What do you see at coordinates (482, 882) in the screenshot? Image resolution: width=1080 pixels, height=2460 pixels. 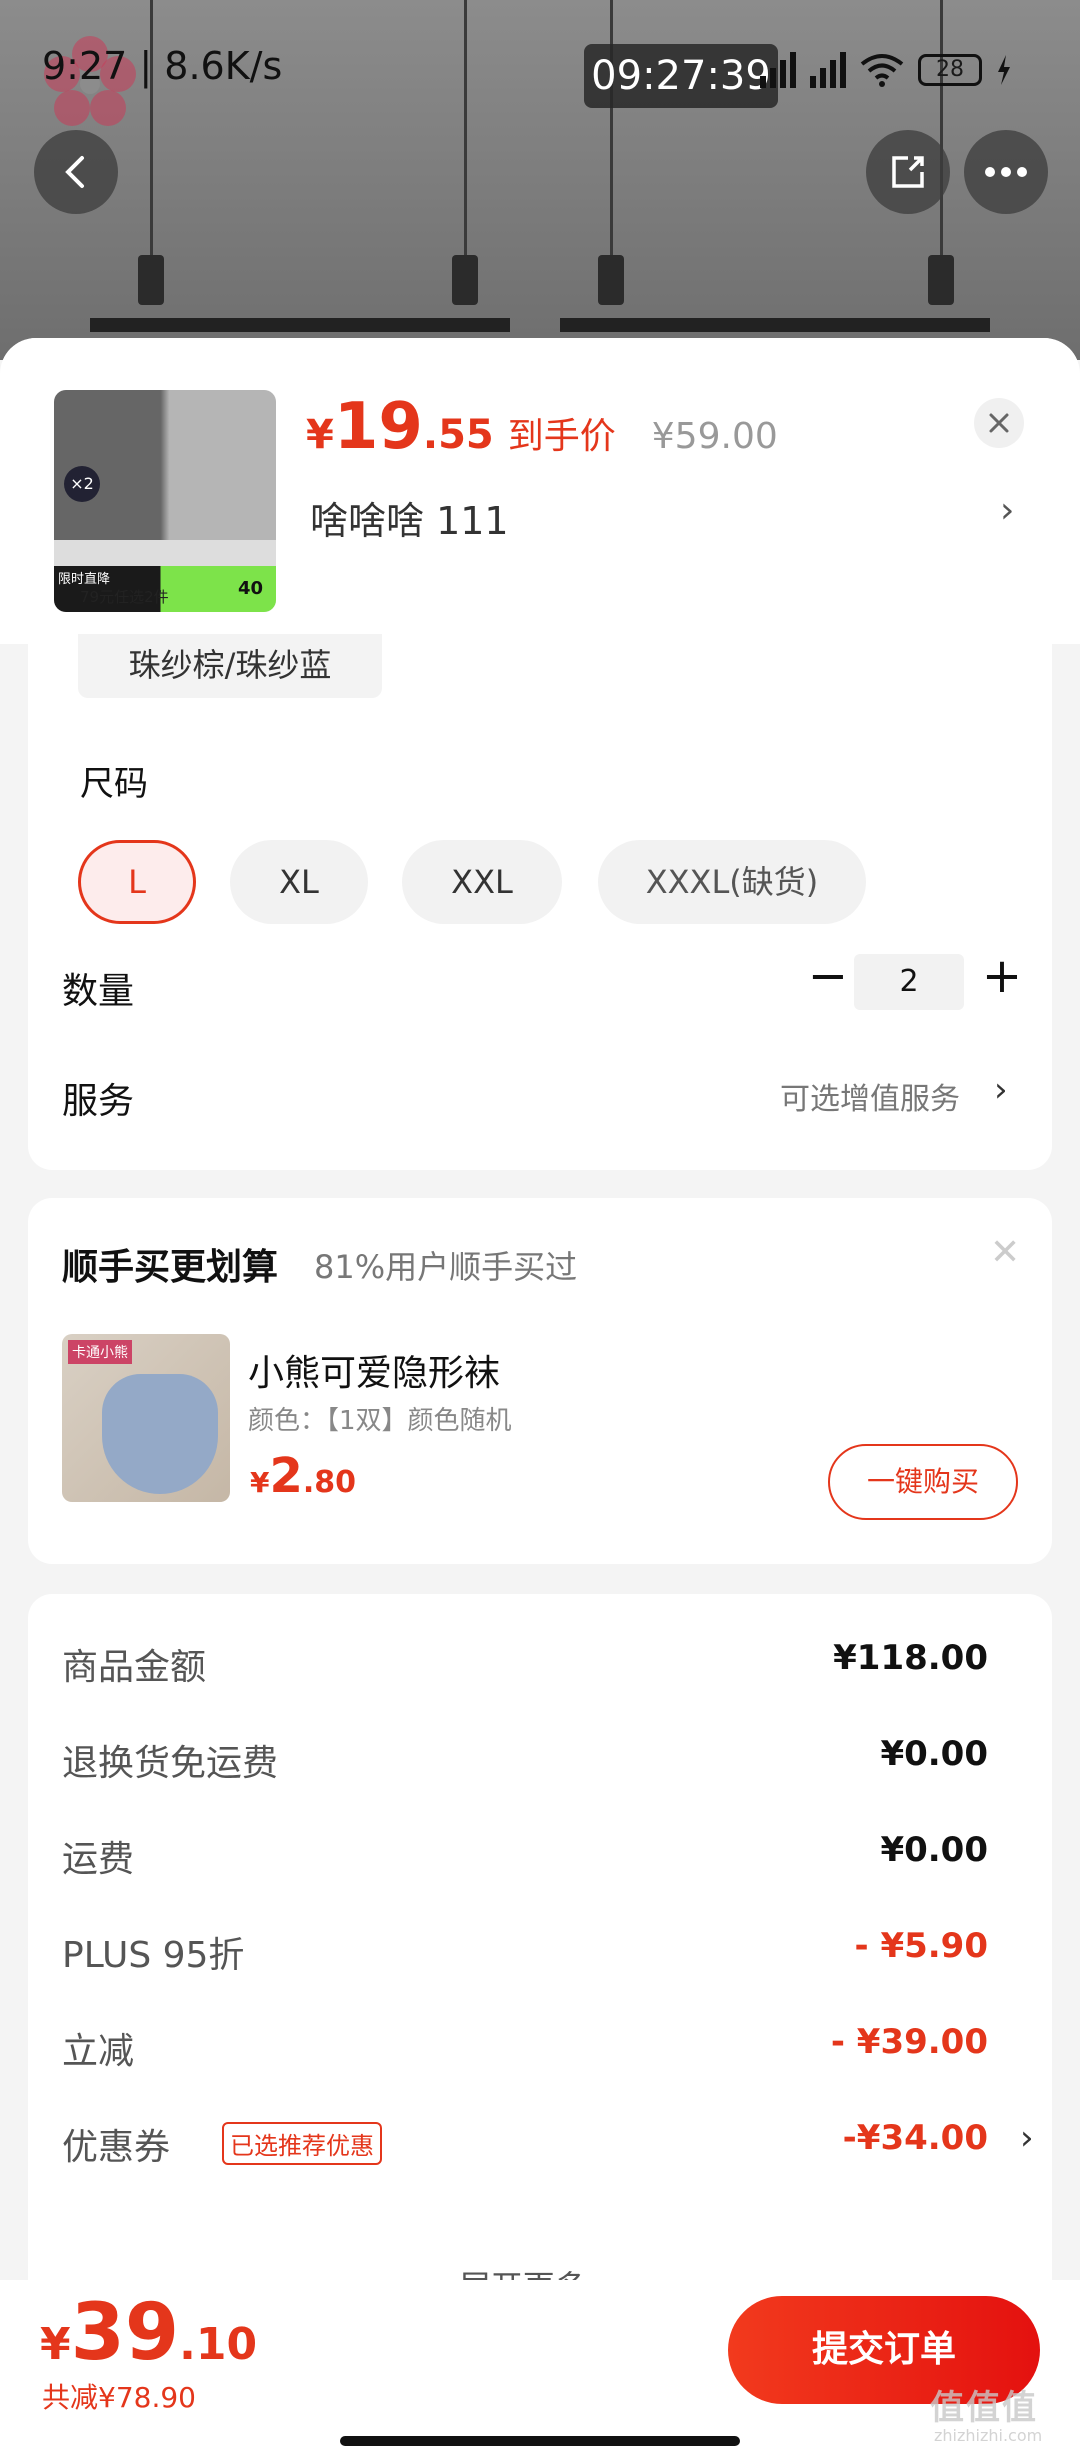 I see `size-option-xxl: XXL` at bounding box center [482, 882].